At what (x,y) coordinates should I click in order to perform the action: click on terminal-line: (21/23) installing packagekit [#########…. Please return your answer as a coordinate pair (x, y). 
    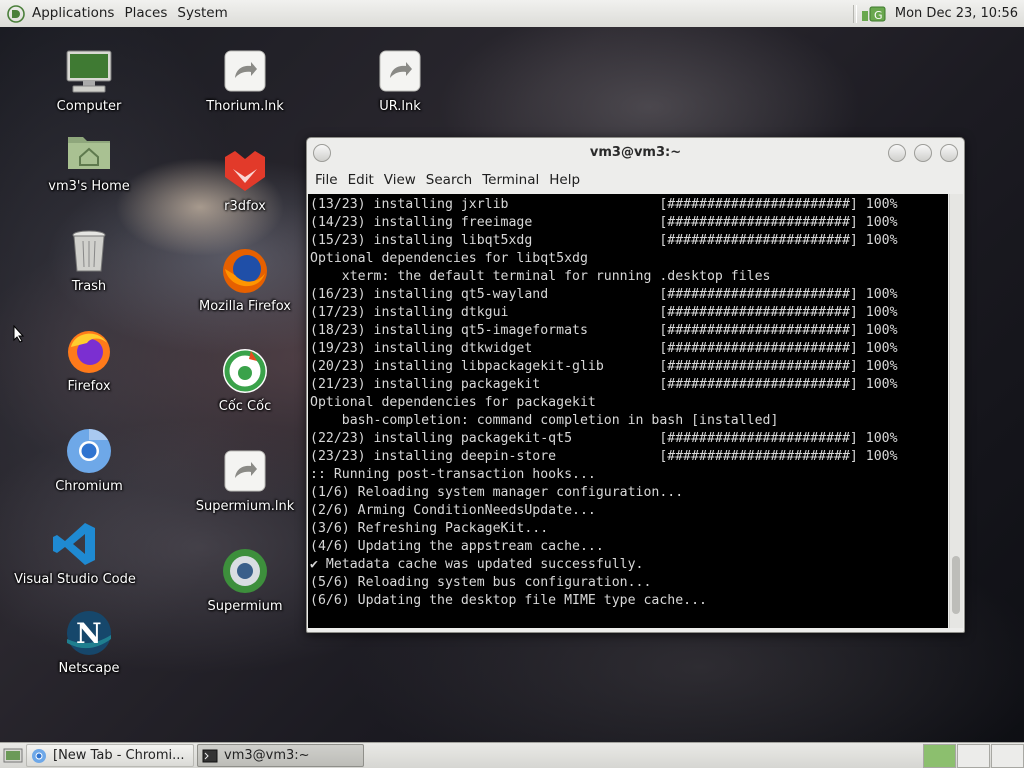
    Looking at the image, I should click on (604, 384).